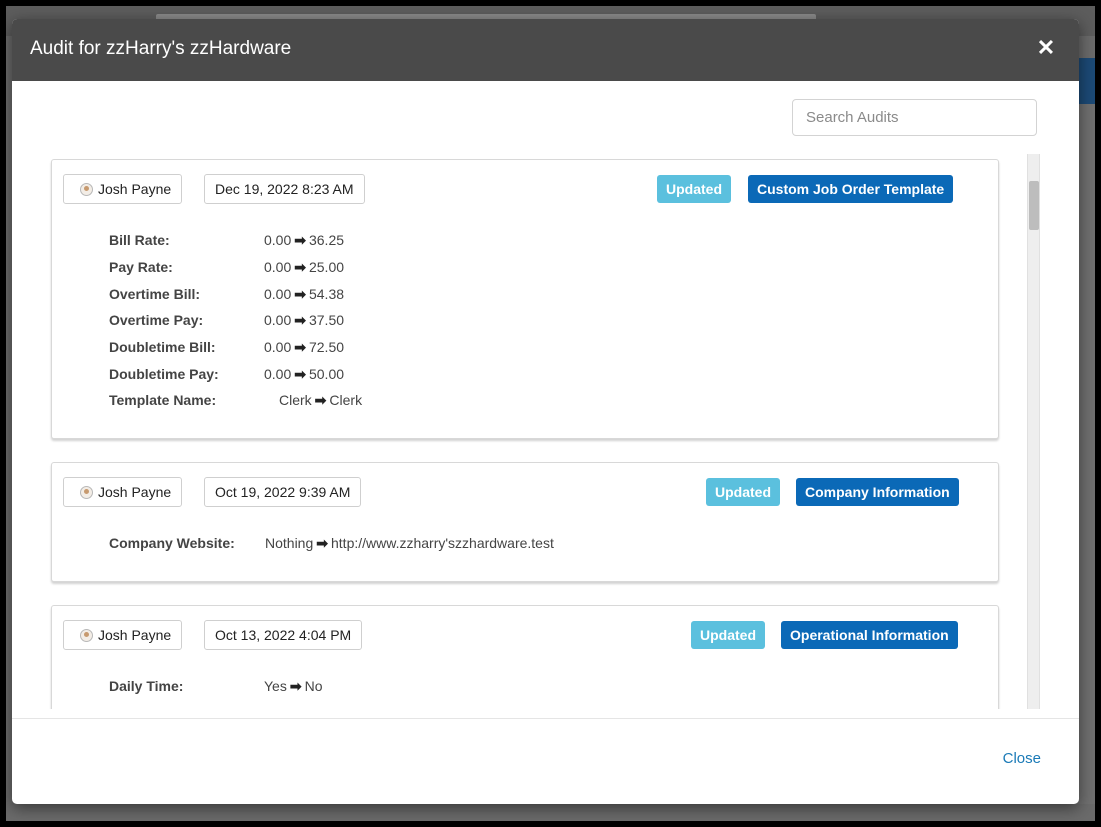 This screenshot has width=1101, height=827. What do you see at coordinates (235, 400) in the screenshot?
I see `change-row: Template Name: Clerk ➡ Clerk` at bounding box center [235, 400].